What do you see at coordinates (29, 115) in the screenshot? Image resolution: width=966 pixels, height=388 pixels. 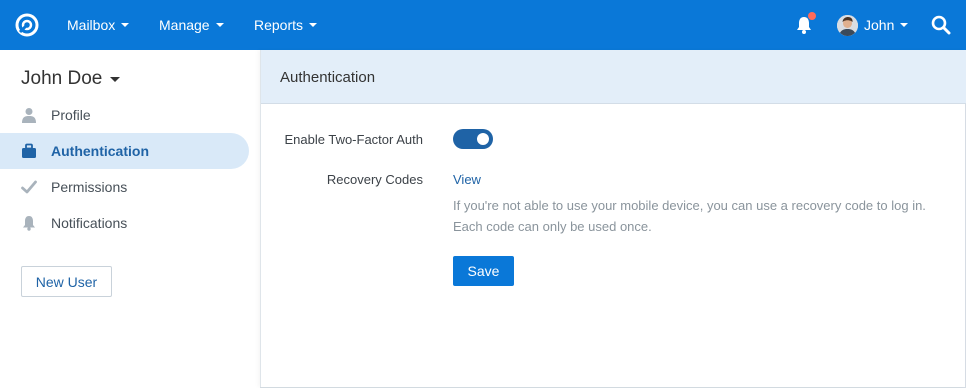 I see `user-icon` at bounding box center [29, 115].